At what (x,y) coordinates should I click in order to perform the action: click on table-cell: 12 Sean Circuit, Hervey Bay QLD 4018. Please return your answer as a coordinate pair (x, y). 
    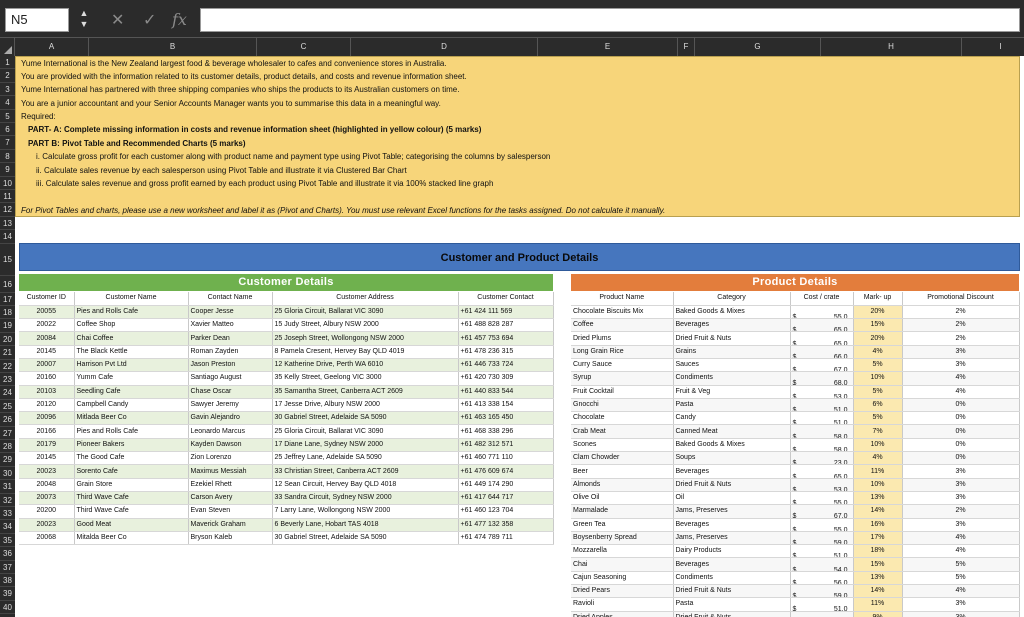
    Looking at the image, I should click on (365, 485).